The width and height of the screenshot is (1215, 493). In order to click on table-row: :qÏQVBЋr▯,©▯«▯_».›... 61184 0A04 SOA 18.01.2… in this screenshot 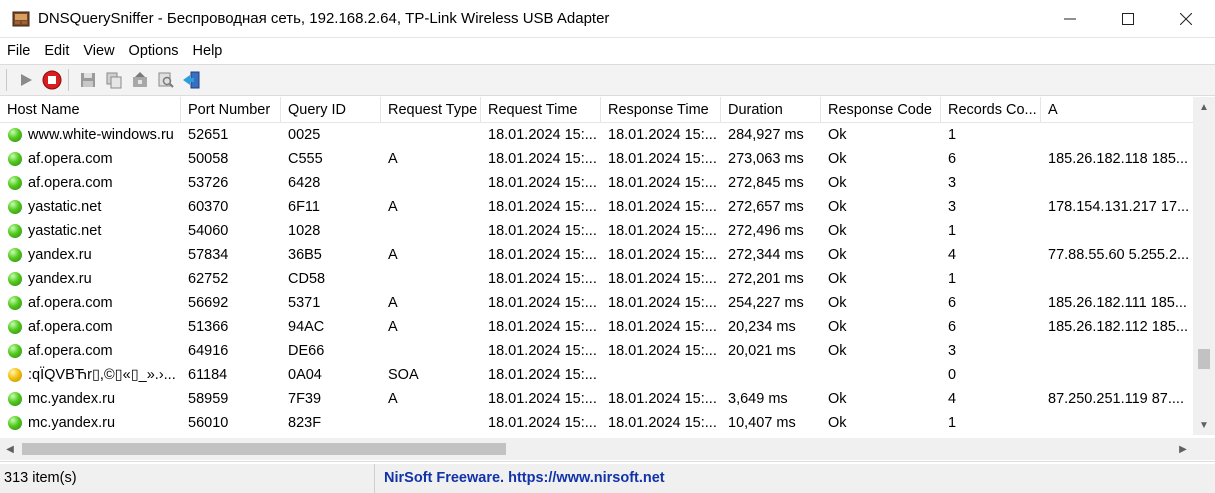, I will do `click(596, 375)`.